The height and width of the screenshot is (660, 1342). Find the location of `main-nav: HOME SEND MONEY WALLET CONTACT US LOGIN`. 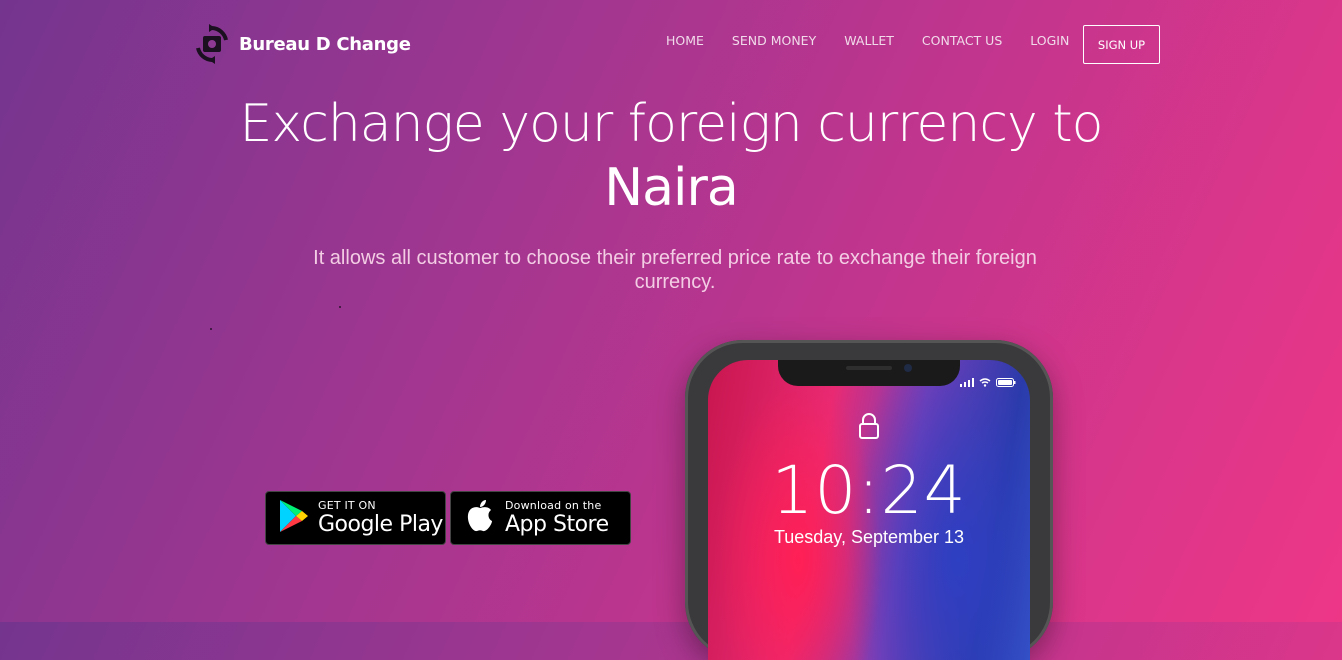

main-nav: HOME SEND MONEY WALLET CONTACT US LOGIN is located at coordinates (881, 40).